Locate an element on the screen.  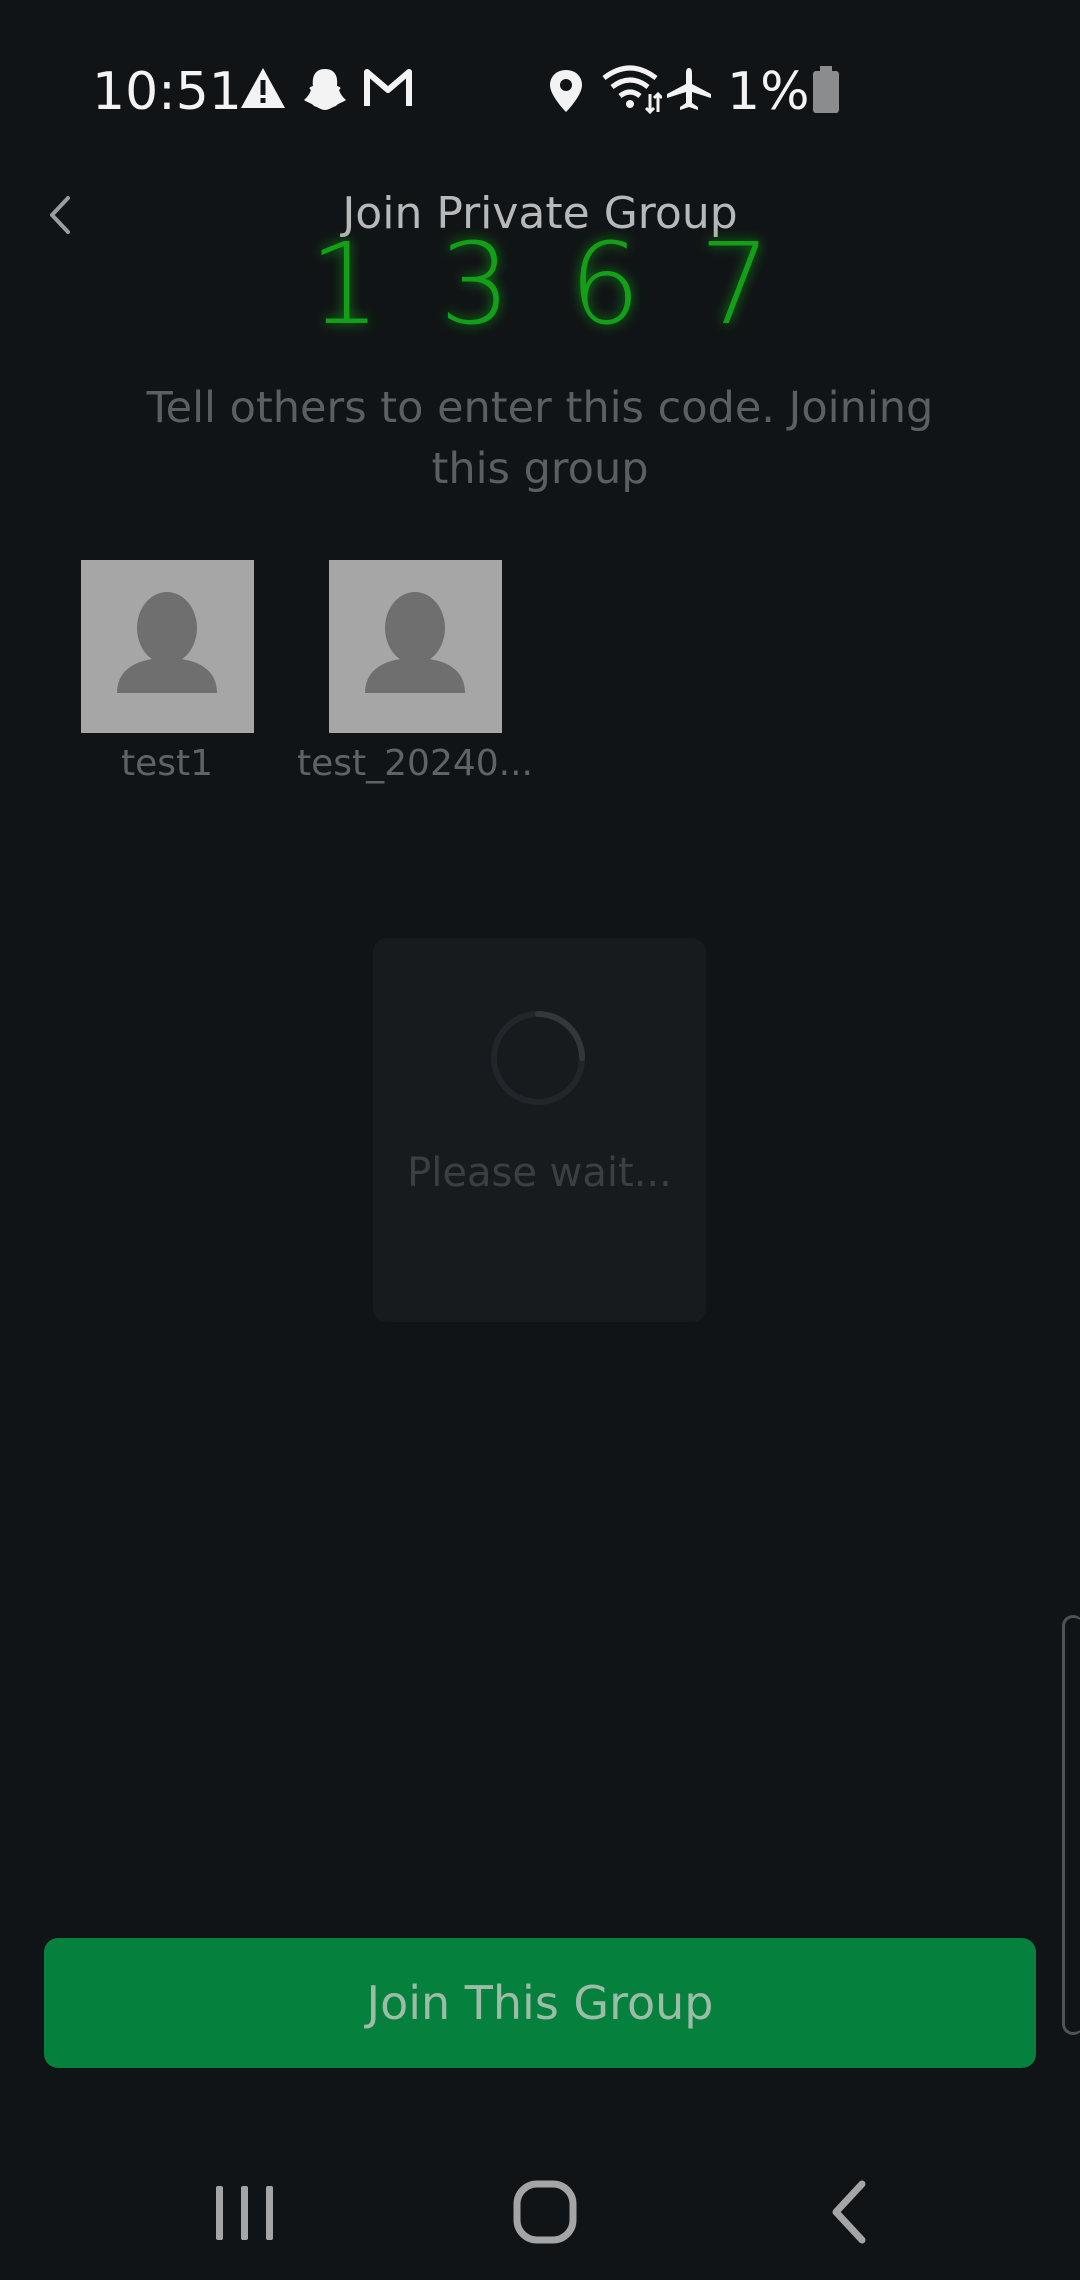
battery-icon is located at coordinates (826, 92).